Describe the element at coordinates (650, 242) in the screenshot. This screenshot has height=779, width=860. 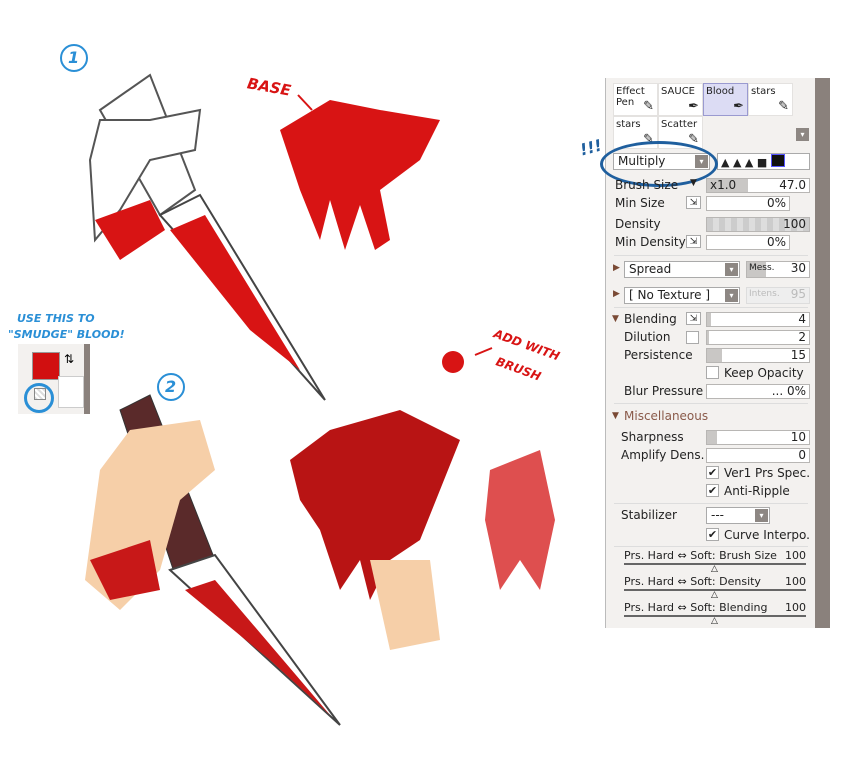
I see `min-density-label: Min Density` at that location.